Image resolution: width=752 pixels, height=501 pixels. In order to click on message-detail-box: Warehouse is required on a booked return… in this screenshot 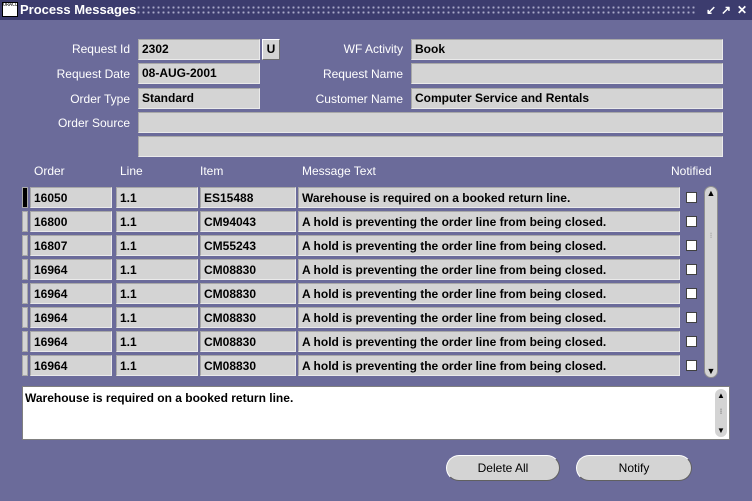, I will do `click(376, 413)`.